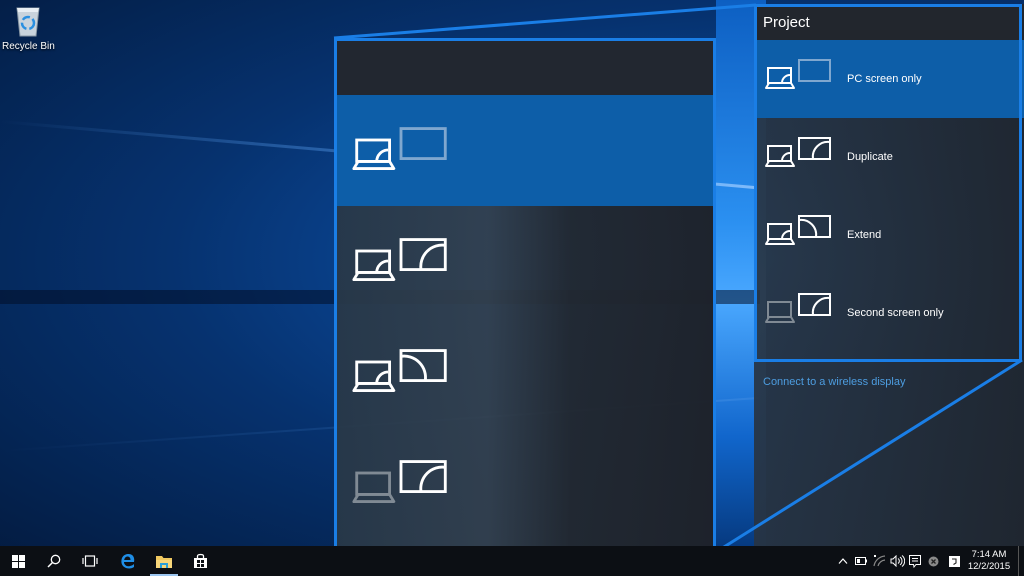  I want to click on option-label: Second screen only, so click(895, 313).